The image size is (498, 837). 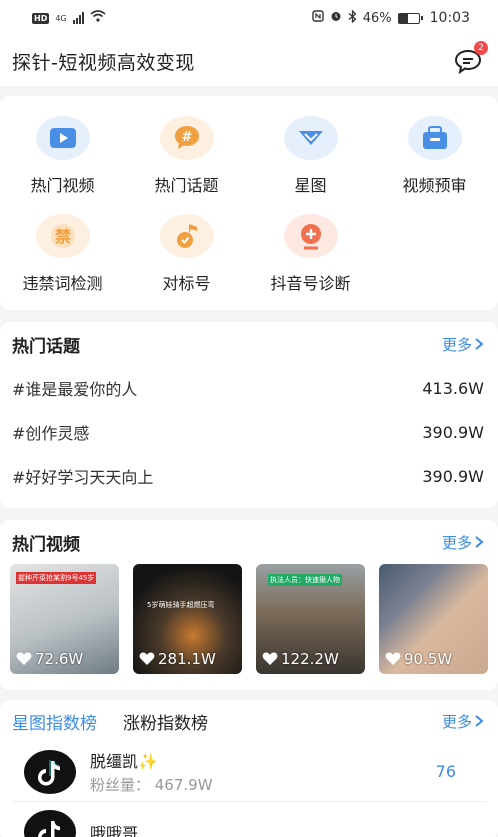 What do you see at coordinates (453, 388) in the screenshot?
I see `topic-count: 413.6W` at bounding box center [453, 388].